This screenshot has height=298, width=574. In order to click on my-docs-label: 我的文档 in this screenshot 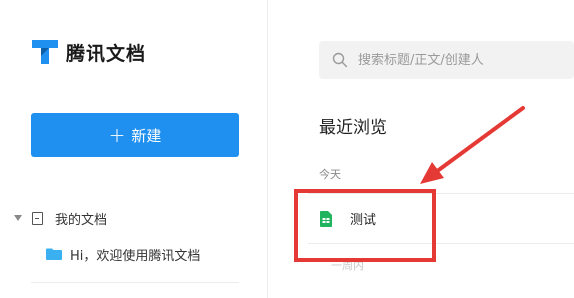, I will do `click(81, 220)`.